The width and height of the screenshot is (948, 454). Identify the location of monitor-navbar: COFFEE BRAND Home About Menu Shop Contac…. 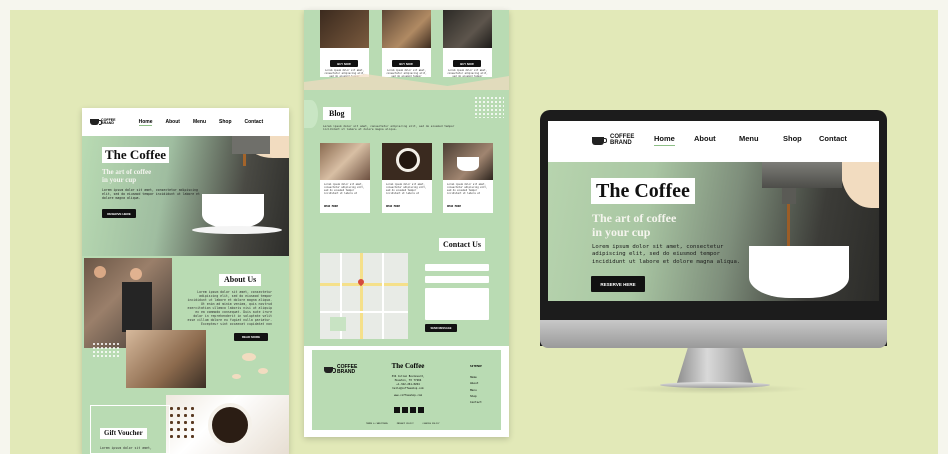
(713, 141).